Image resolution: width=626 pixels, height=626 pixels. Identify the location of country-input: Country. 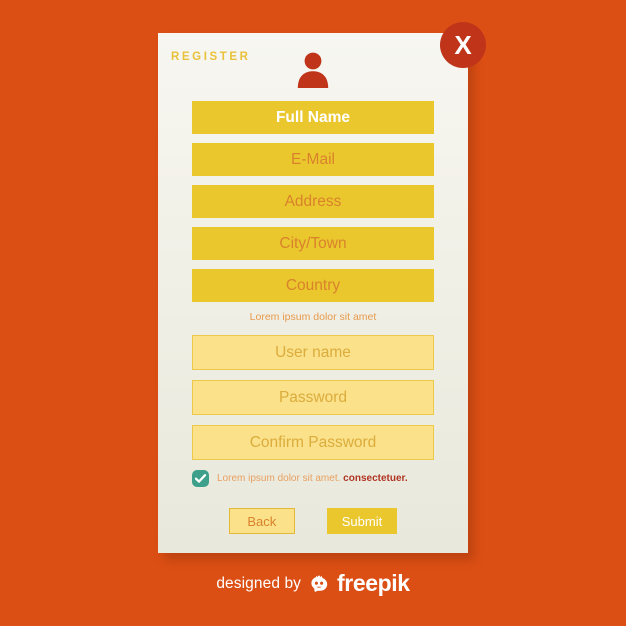
(313, 285).